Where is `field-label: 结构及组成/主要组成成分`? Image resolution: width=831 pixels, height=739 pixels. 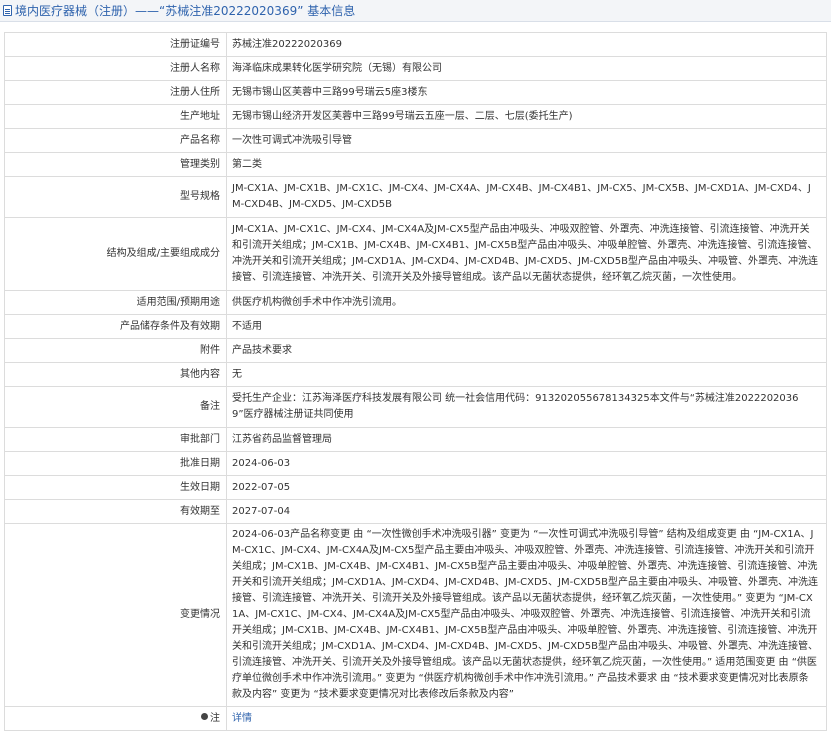 field-label: 结构及组成/主要组成成分 is located at coordinates (115, 254).